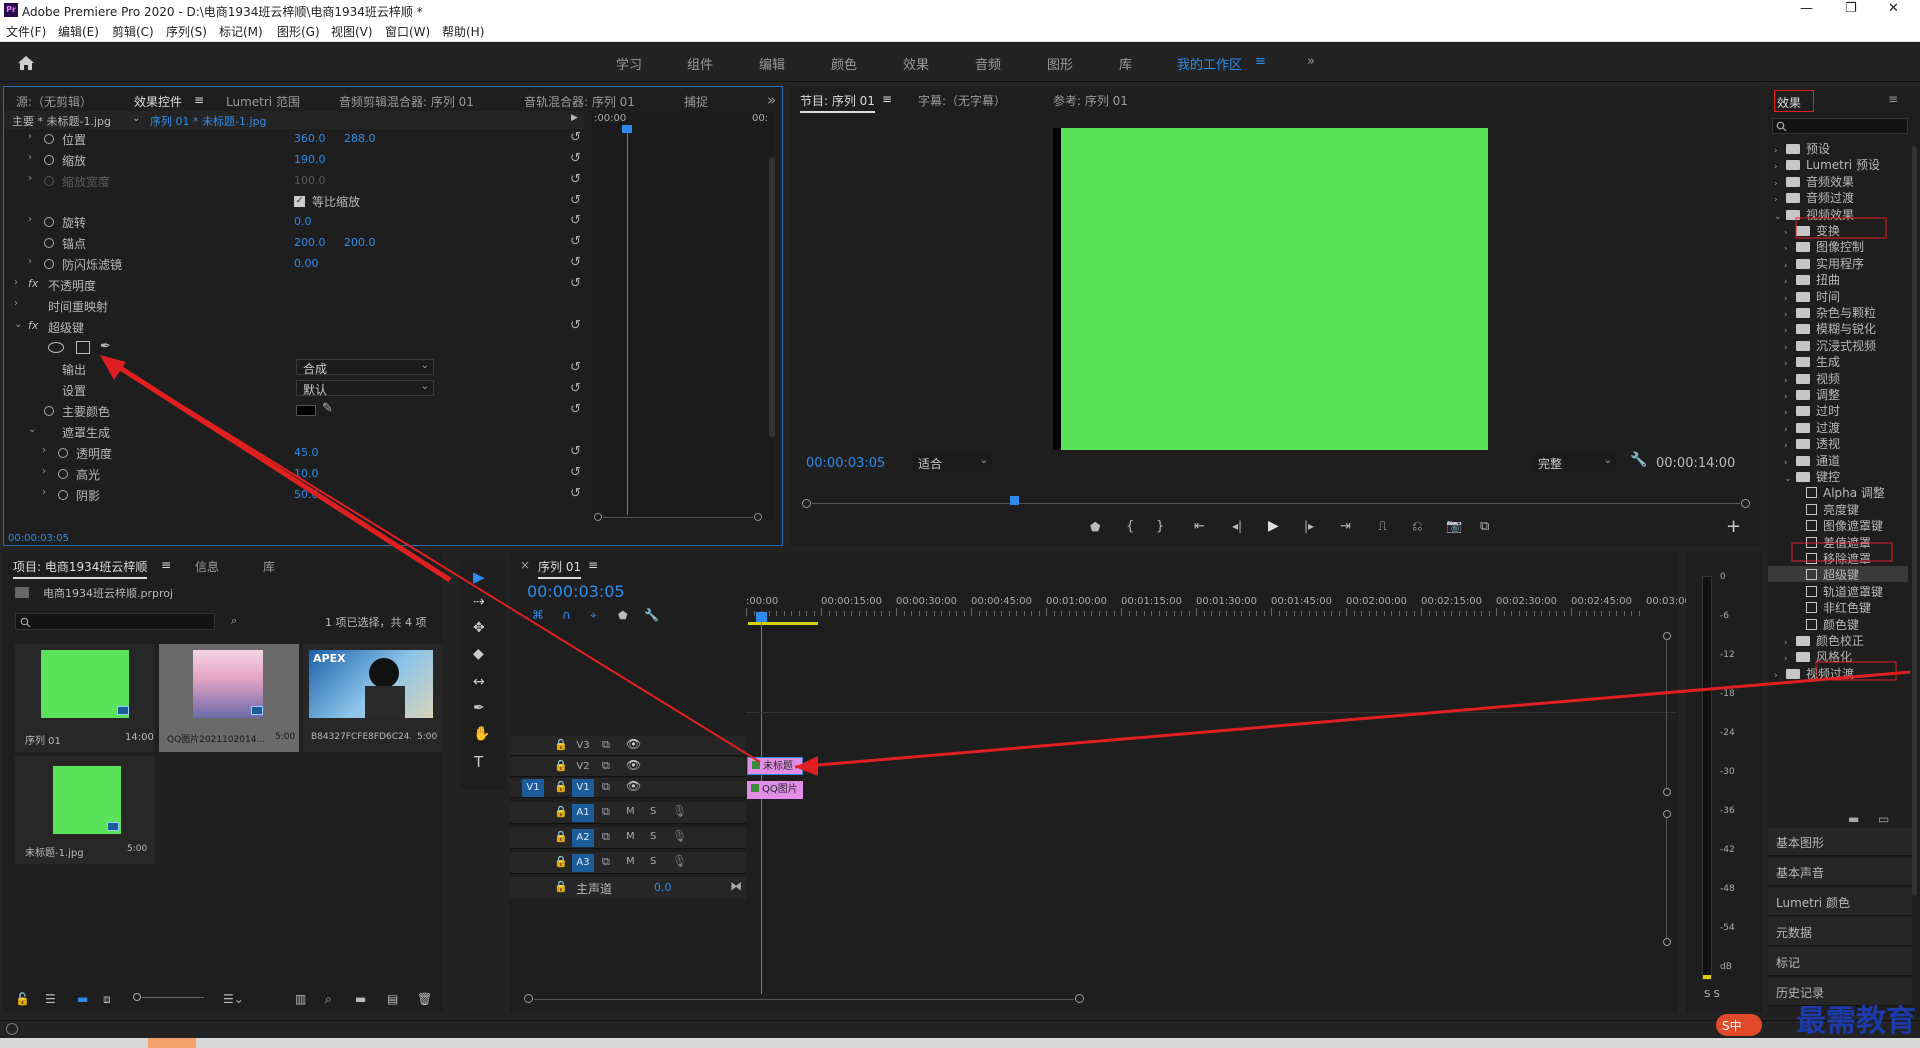 The width and height of the screenshot is (1920, 1048). What do you see at coordinates (1352, 719) in the screenshot?
I see `annotation-arrow-line` at bounding box center [1352, 719].